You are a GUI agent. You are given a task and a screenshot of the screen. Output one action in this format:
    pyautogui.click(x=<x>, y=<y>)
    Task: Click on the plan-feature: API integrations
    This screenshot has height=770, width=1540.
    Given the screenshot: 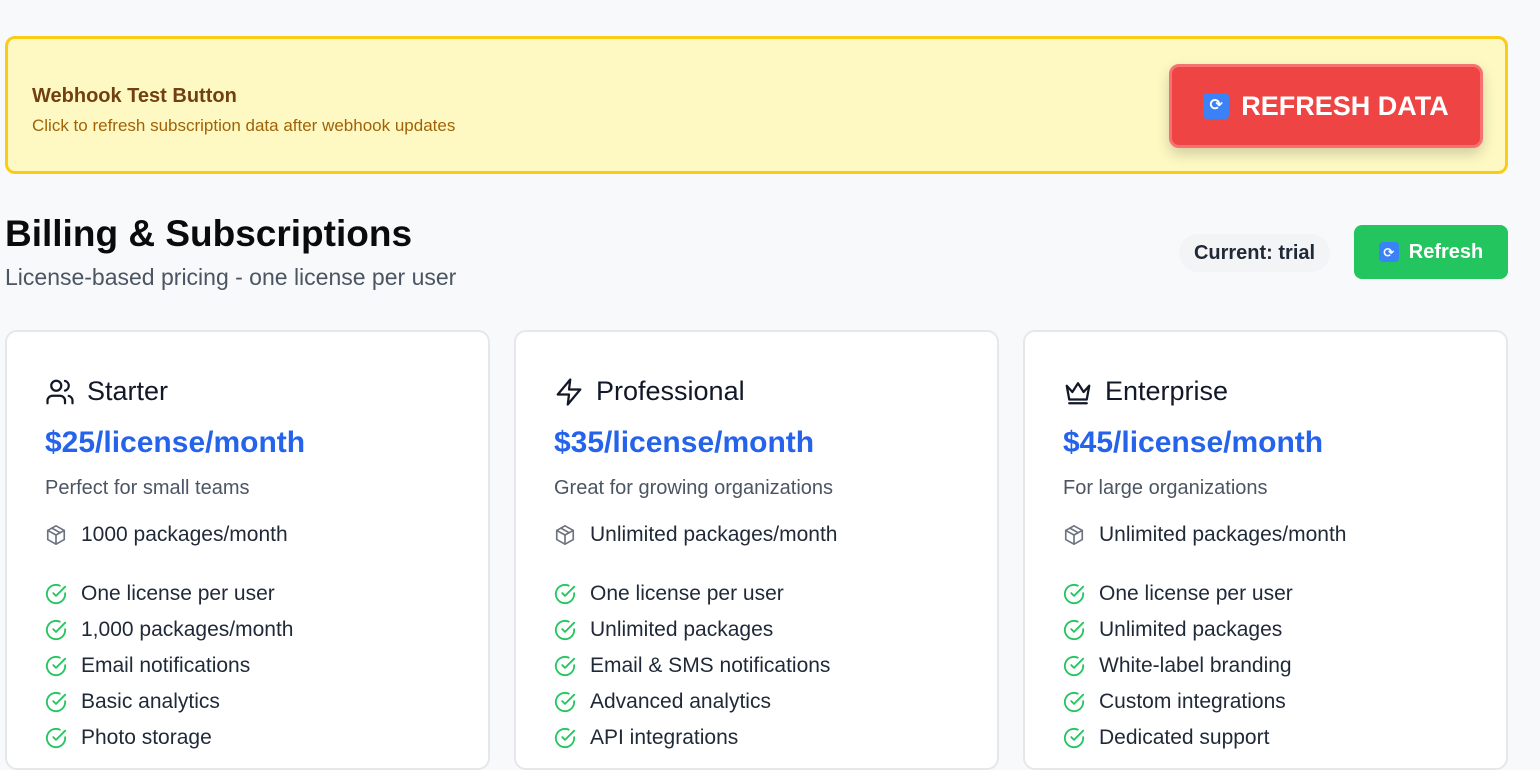 What is the action you would take?
    pyautogui.click(x=692, y=738)
    